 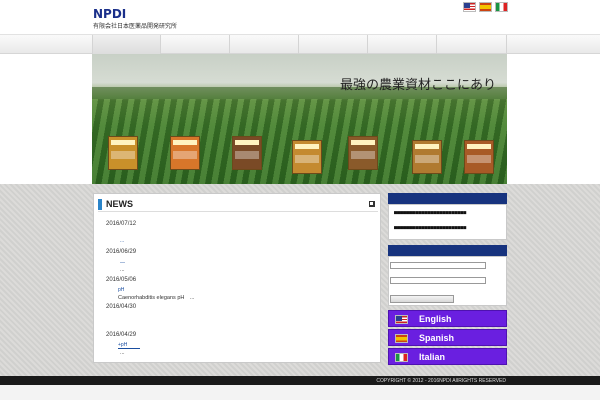 I want to click on company-name: 有限会社日本医薬品開発研究所, so click(x=135, y=27).